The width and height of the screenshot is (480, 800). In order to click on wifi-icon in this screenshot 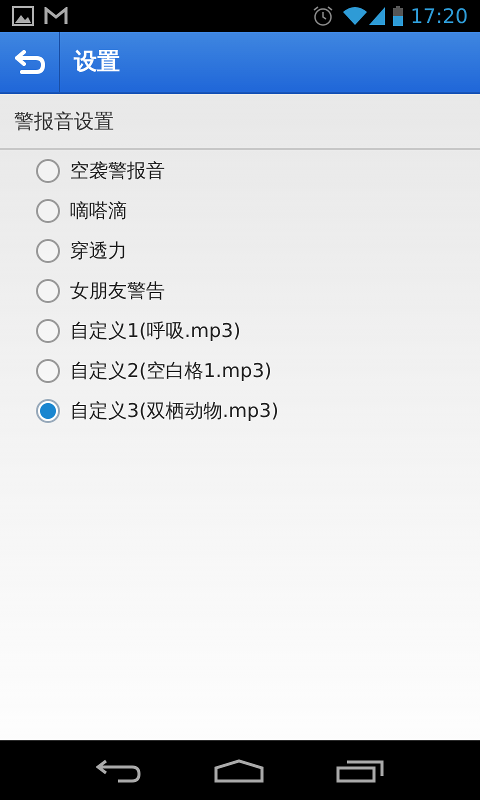, I will do `click(355, 16)`.